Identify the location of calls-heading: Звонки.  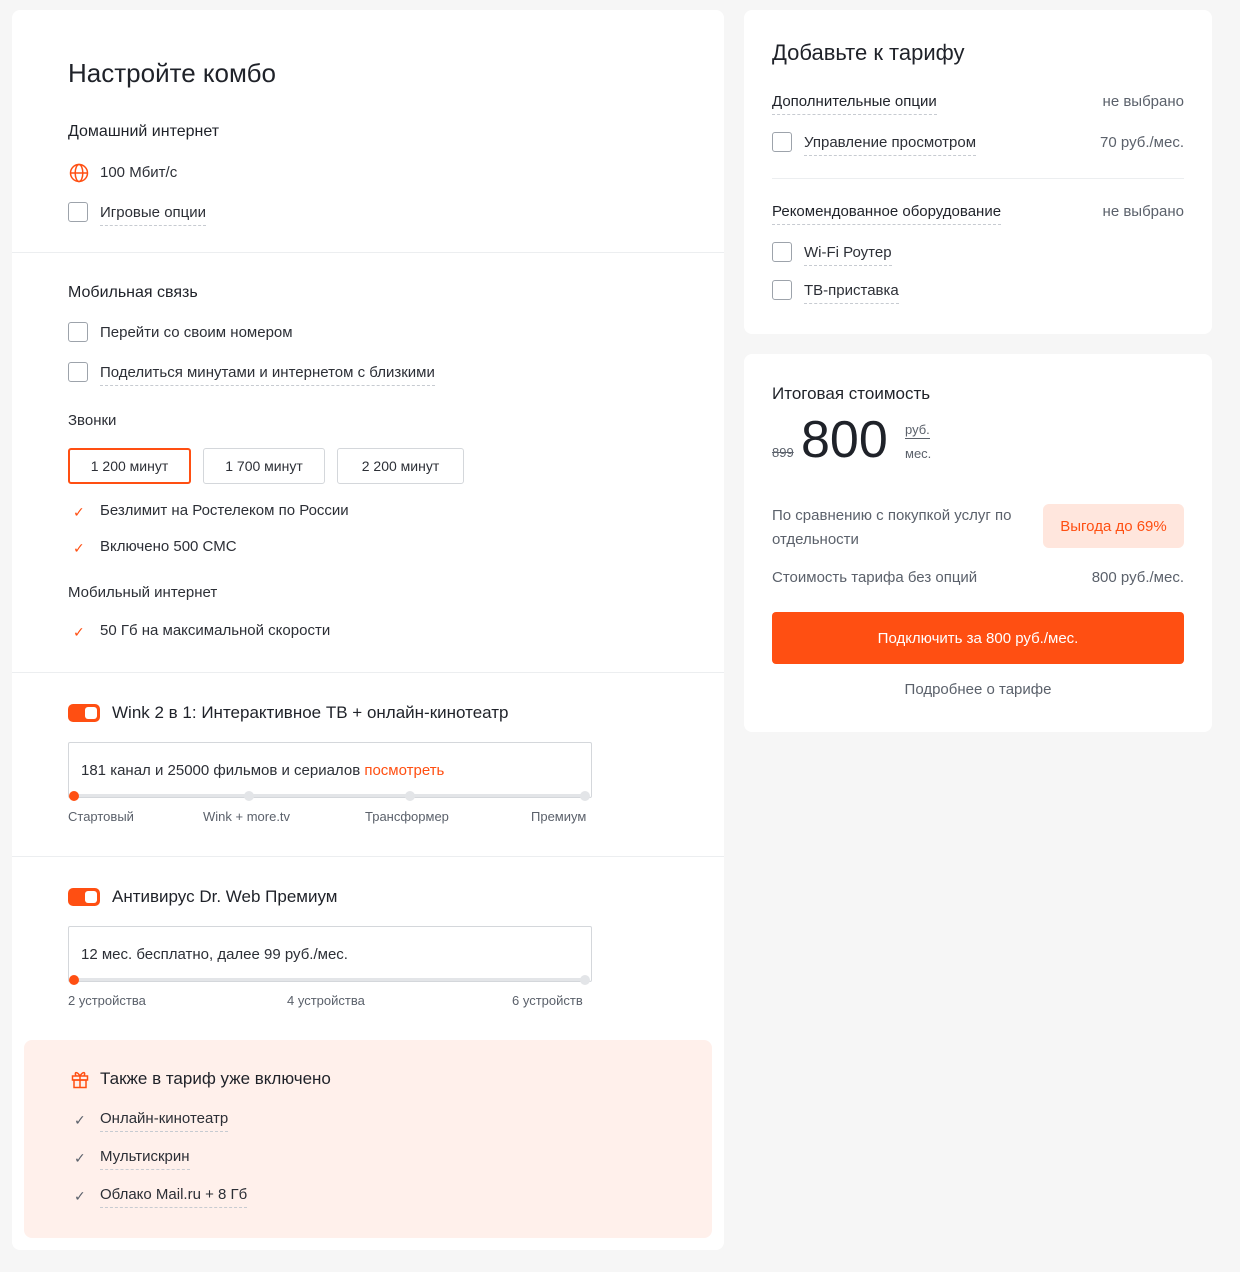
(92, 420).